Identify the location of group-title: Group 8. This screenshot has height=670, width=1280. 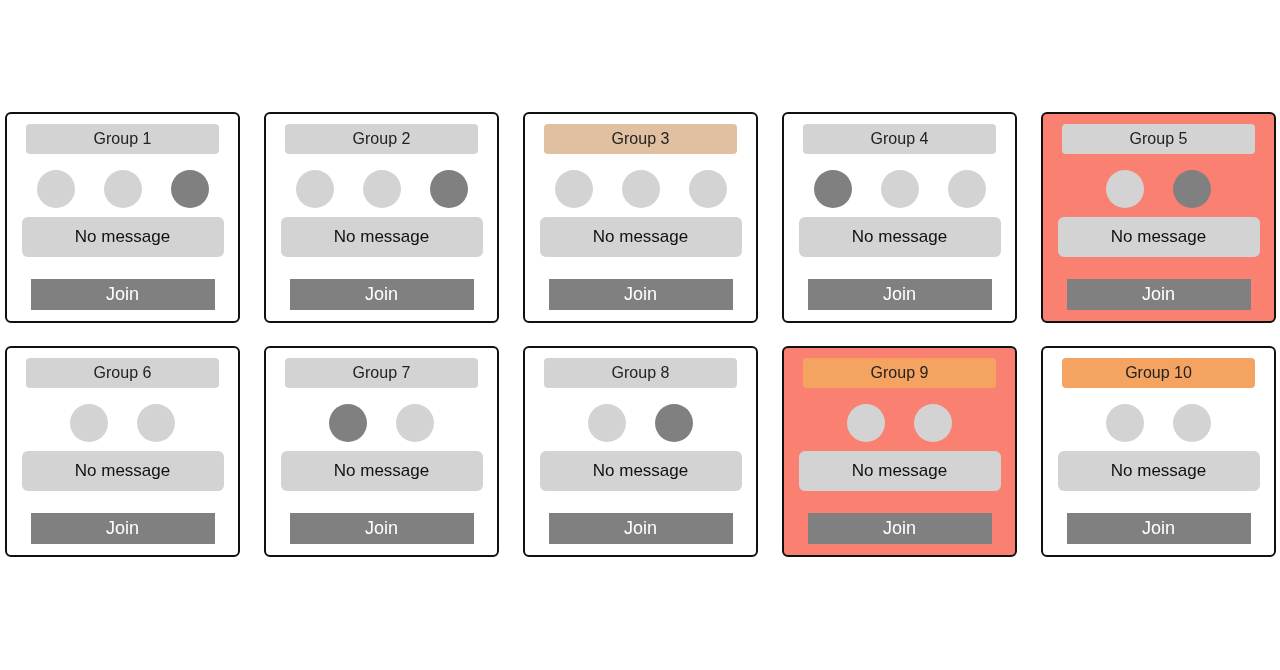
(640, 373).